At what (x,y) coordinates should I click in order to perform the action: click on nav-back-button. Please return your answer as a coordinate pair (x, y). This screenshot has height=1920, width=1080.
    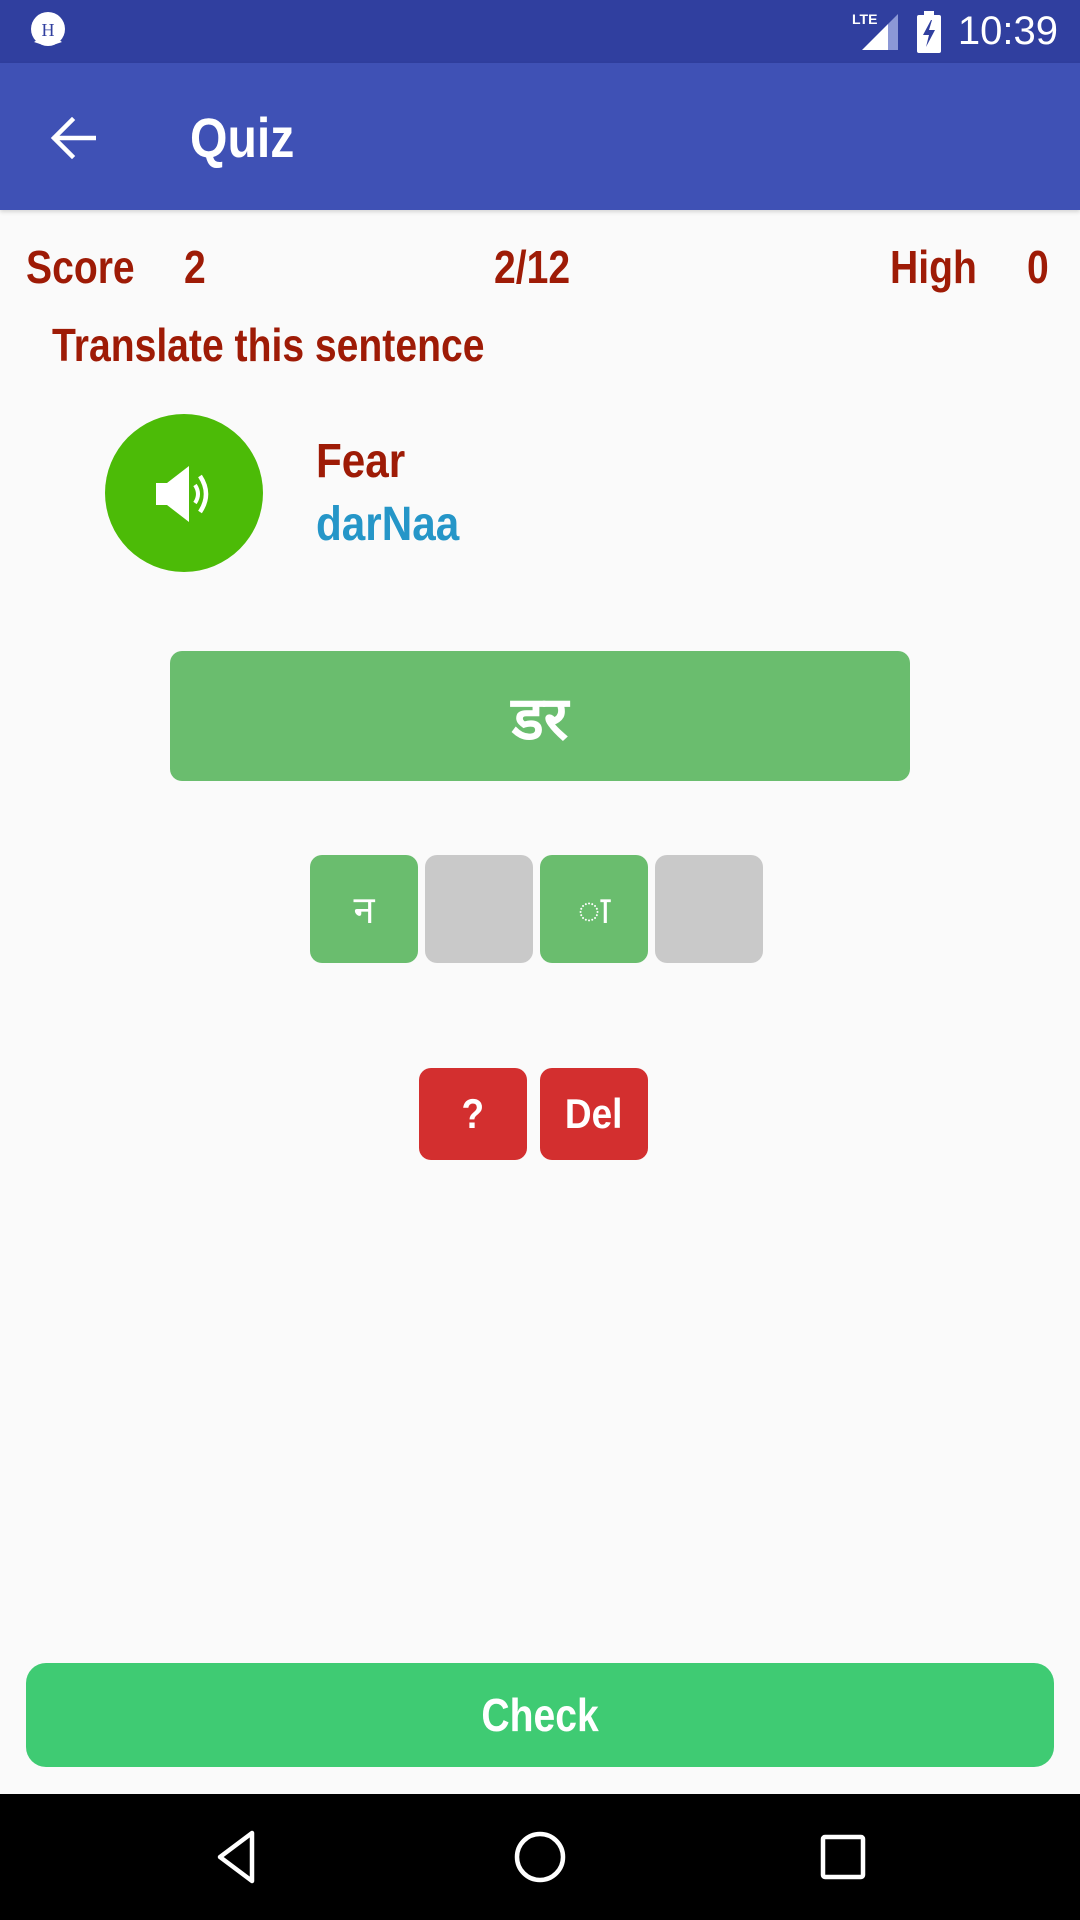
    Looking at the image, I should click on (237, 1857).